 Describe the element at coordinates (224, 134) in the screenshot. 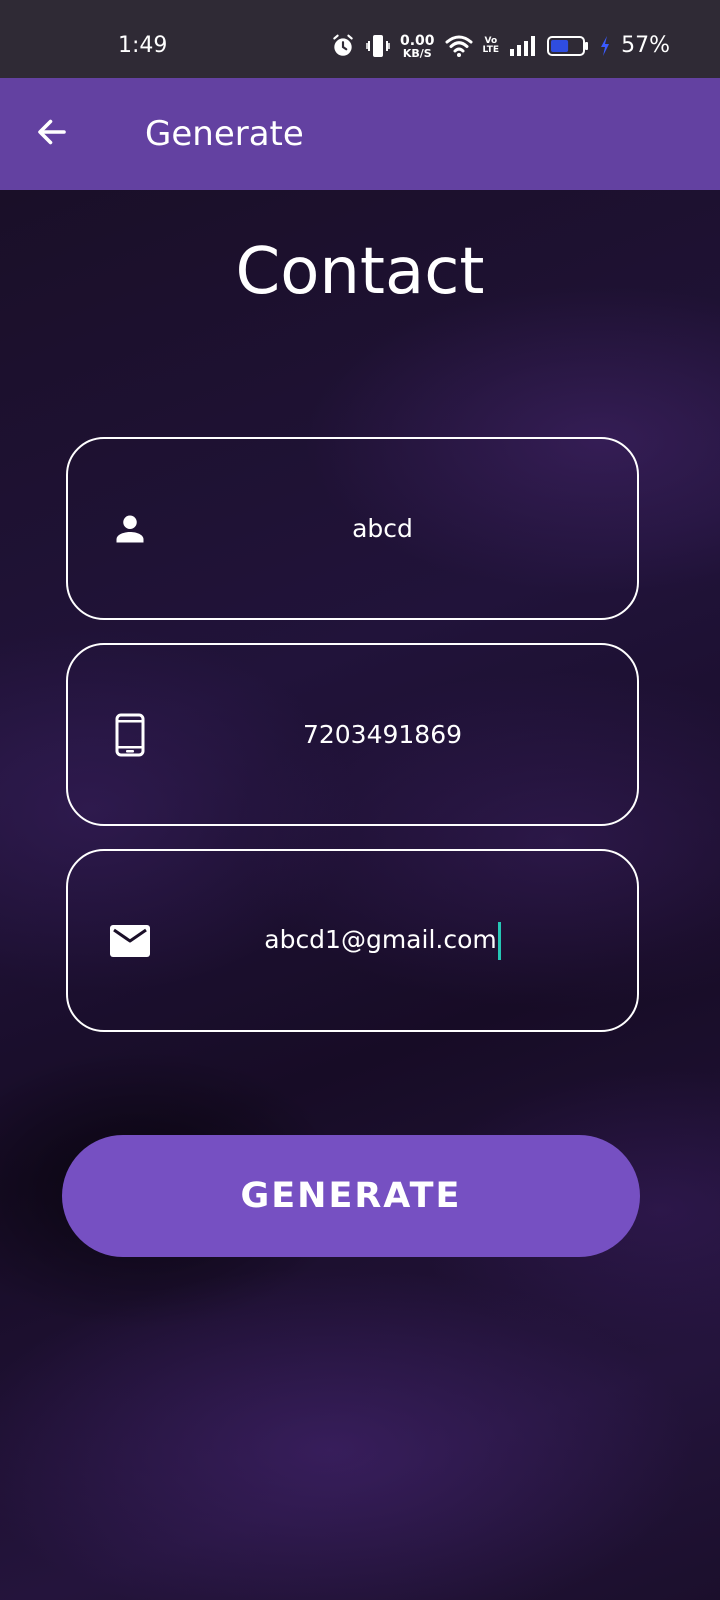

I see `app-bar-title: Generate` at that location.